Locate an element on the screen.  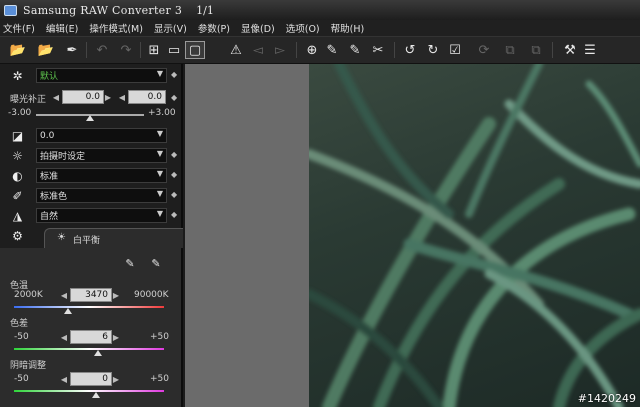
tint-slider is located at coordinates (89, 349).